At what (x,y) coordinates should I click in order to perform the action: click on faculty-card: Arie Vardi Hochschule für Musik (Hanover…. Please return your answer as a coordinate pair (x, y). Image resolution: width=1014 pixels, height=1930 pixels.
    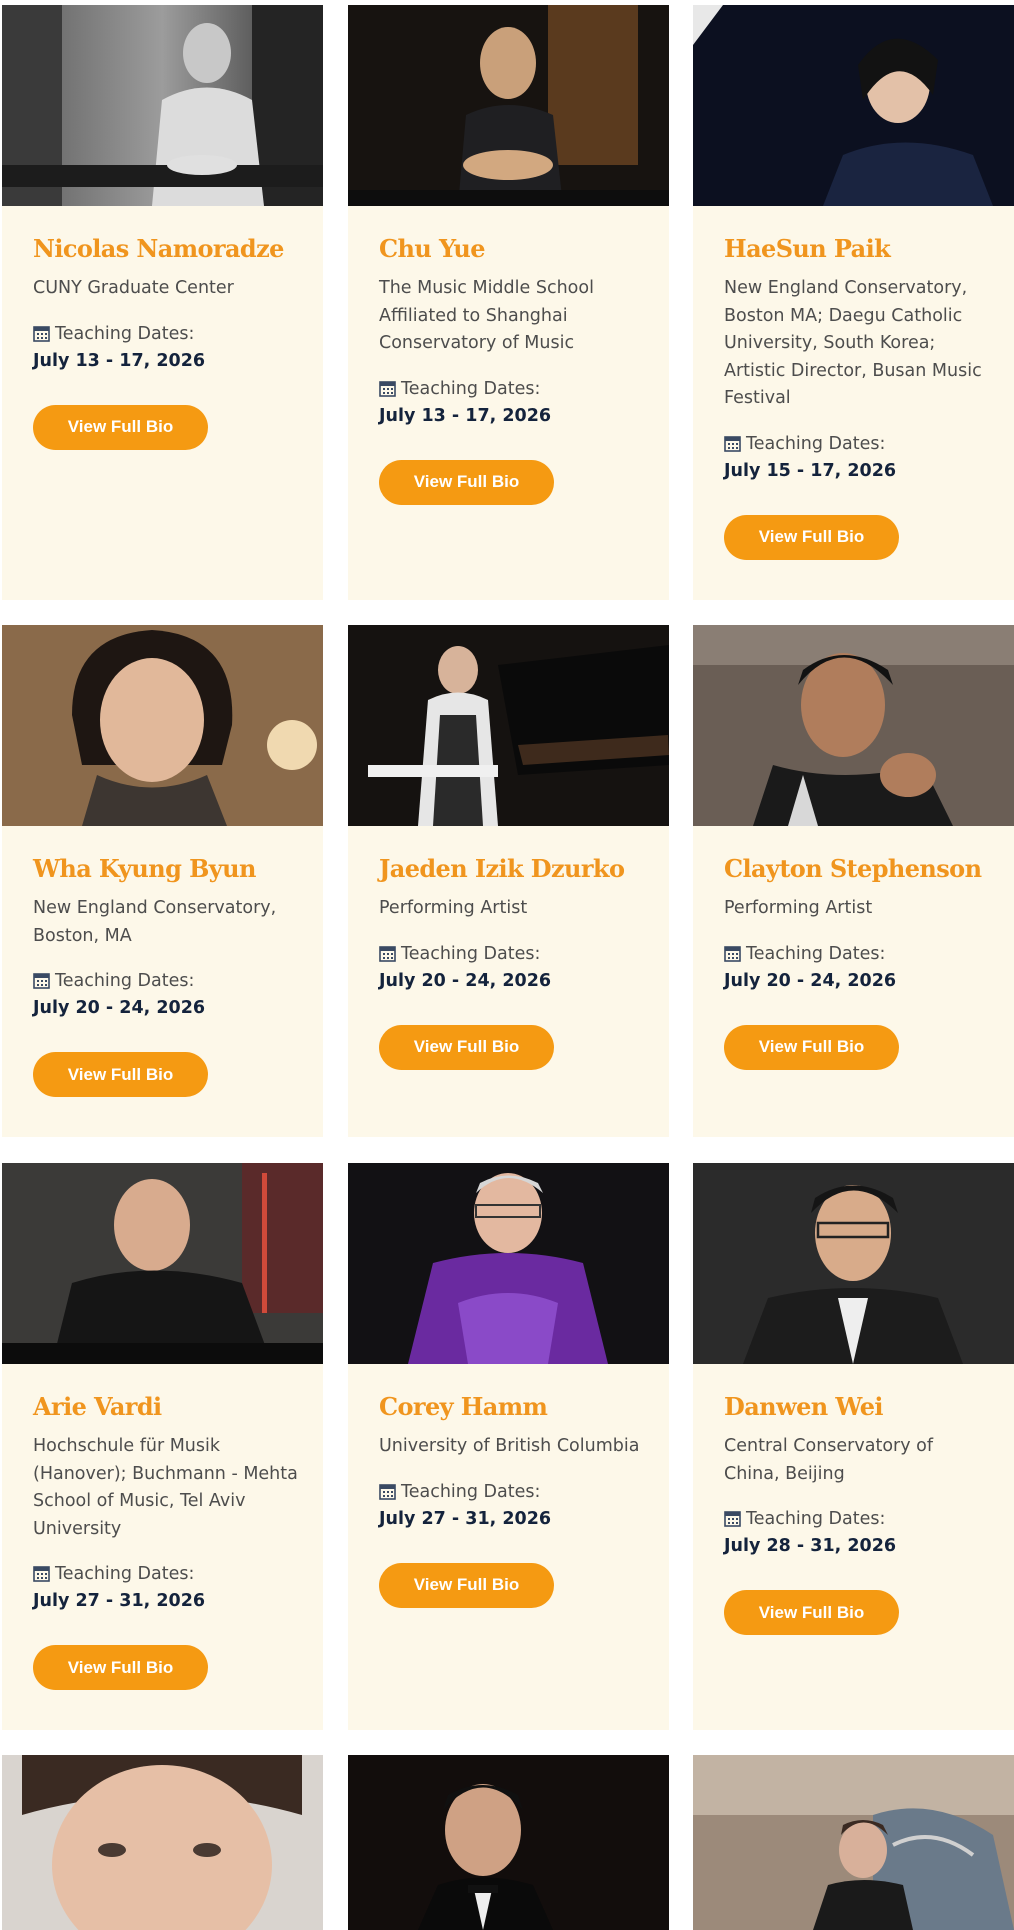
    Looking at the image, I should click on (162, 1446).